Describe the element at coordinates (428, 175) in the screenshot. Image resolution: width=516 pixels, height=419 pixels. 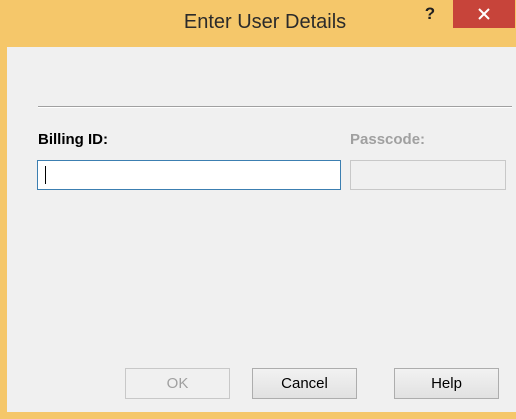
I see `passcode-input` at that location.